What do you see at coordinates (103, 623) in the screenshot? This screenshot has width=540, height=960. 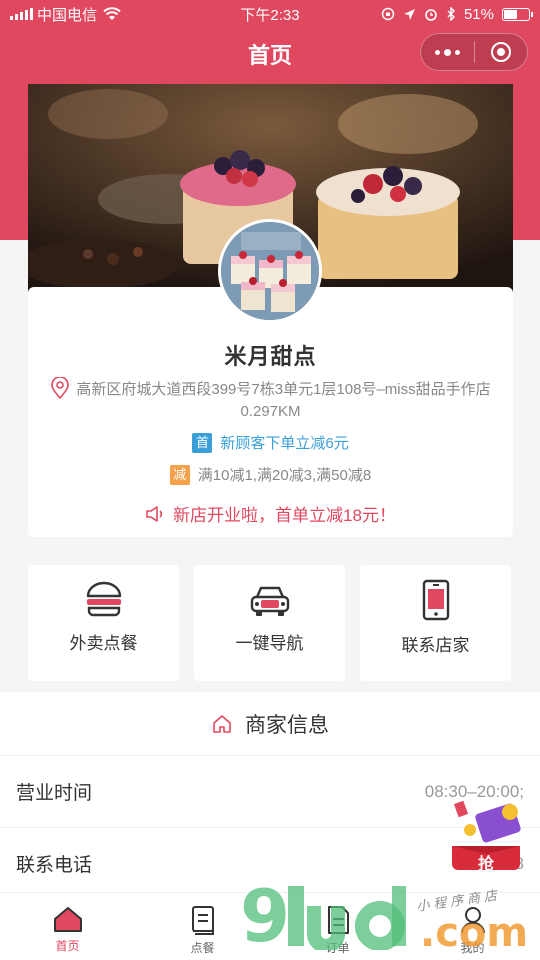 I see `takeout-order-button: 外卖点餐` at bounding box center [103, 623].